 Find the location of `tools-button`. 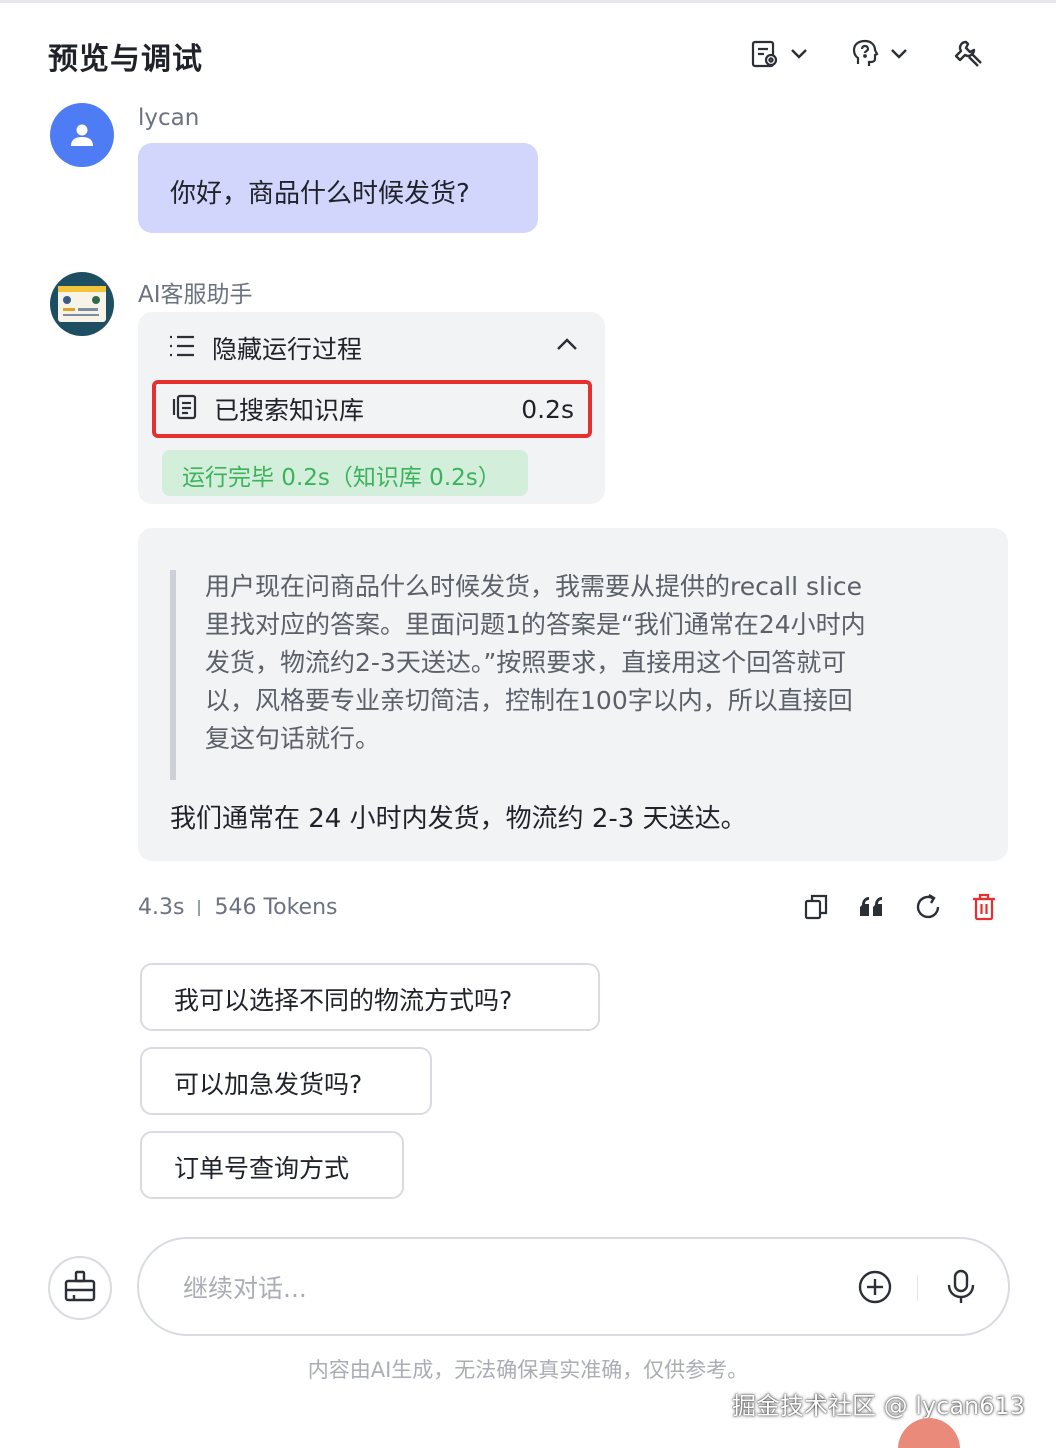

tools-button is located at coordinates (968, 54).